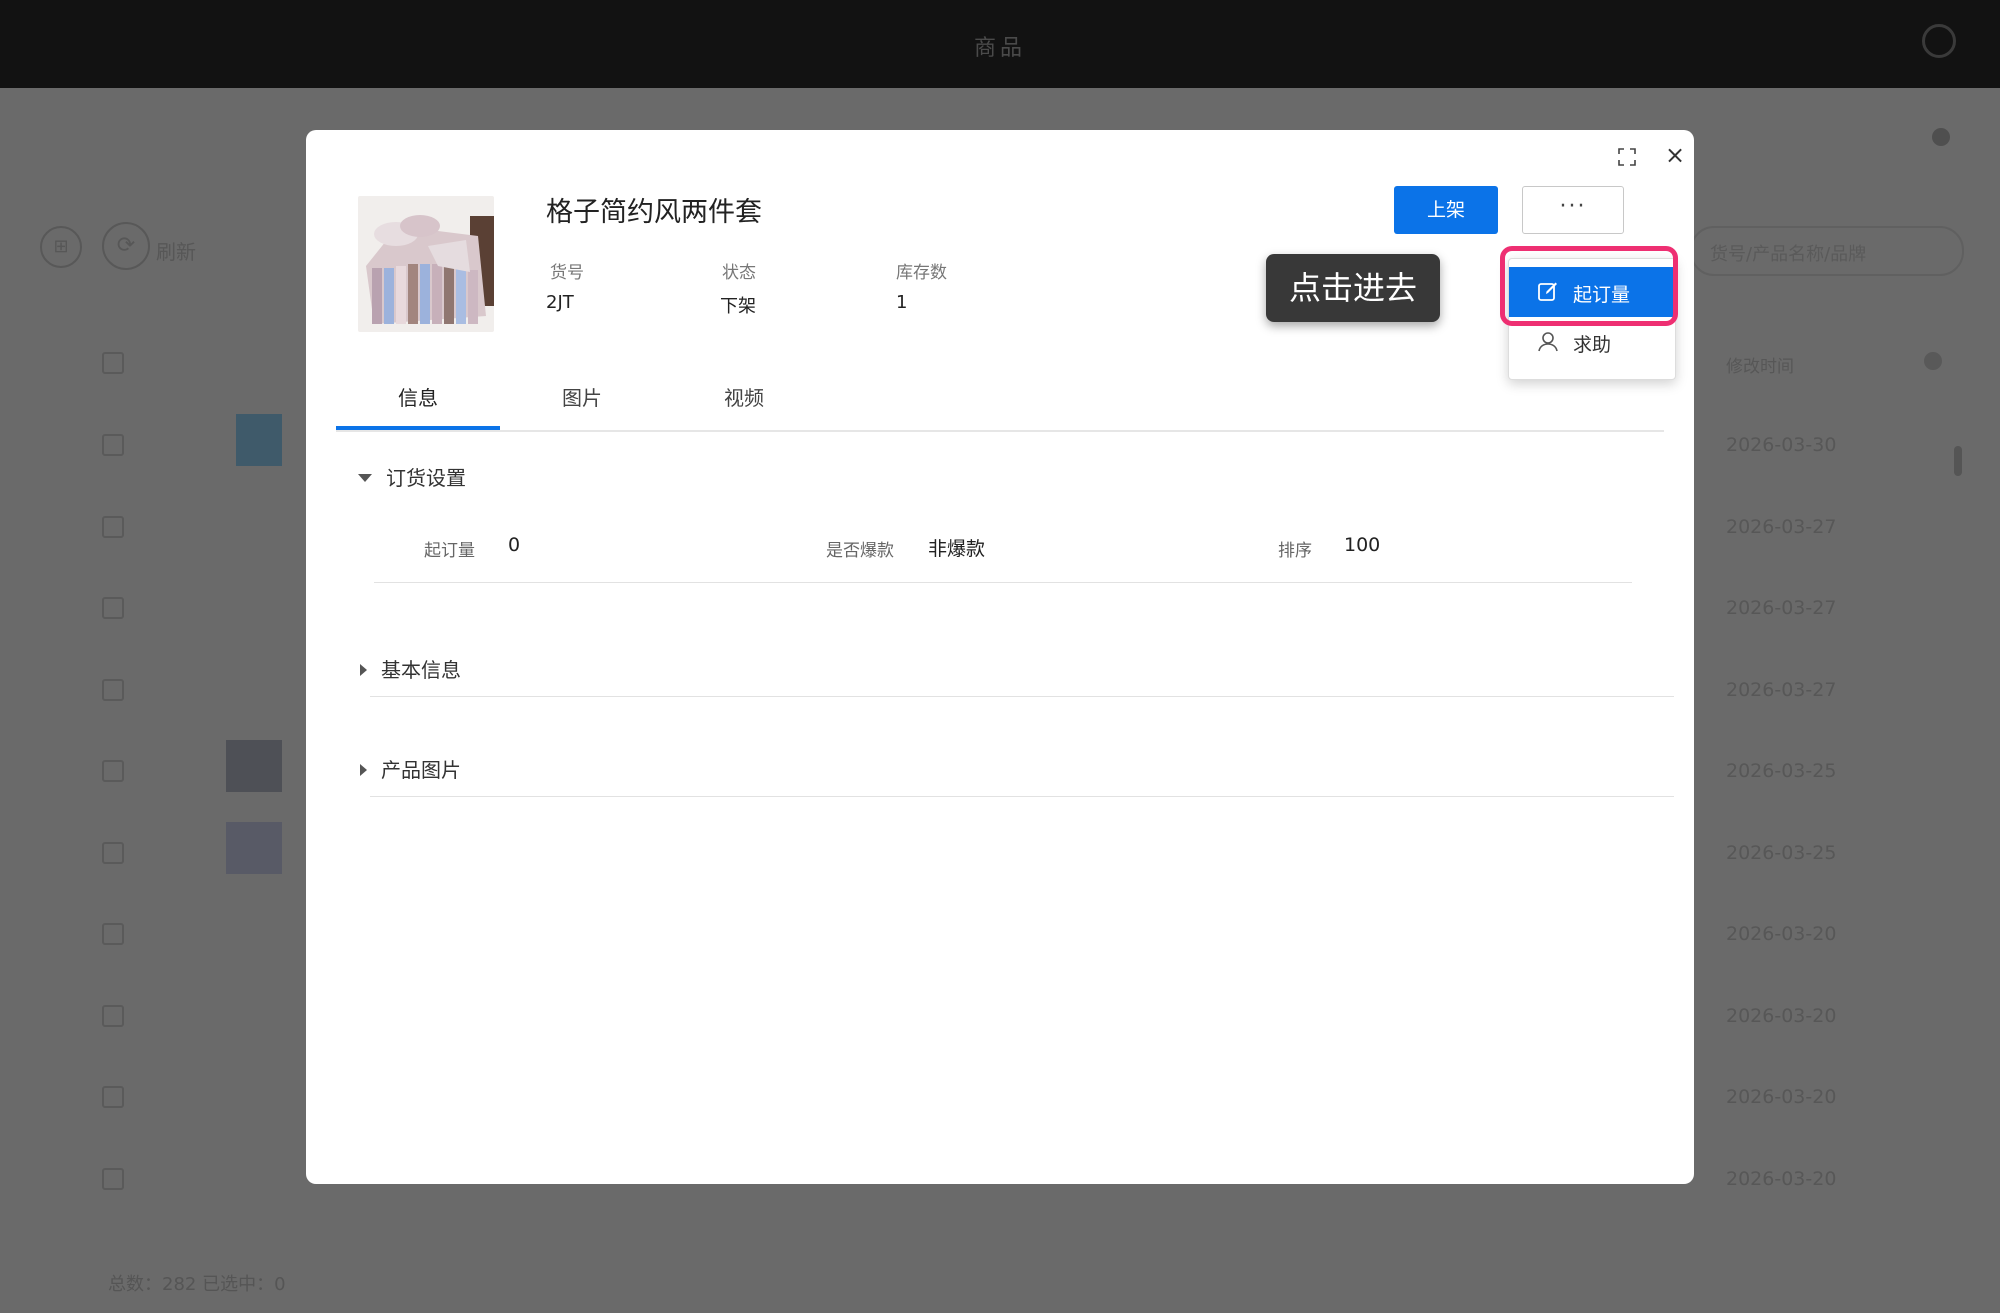 This screenshot has width=2000, height=1313. I want to click on status-label: 状态, so click(739, 273).